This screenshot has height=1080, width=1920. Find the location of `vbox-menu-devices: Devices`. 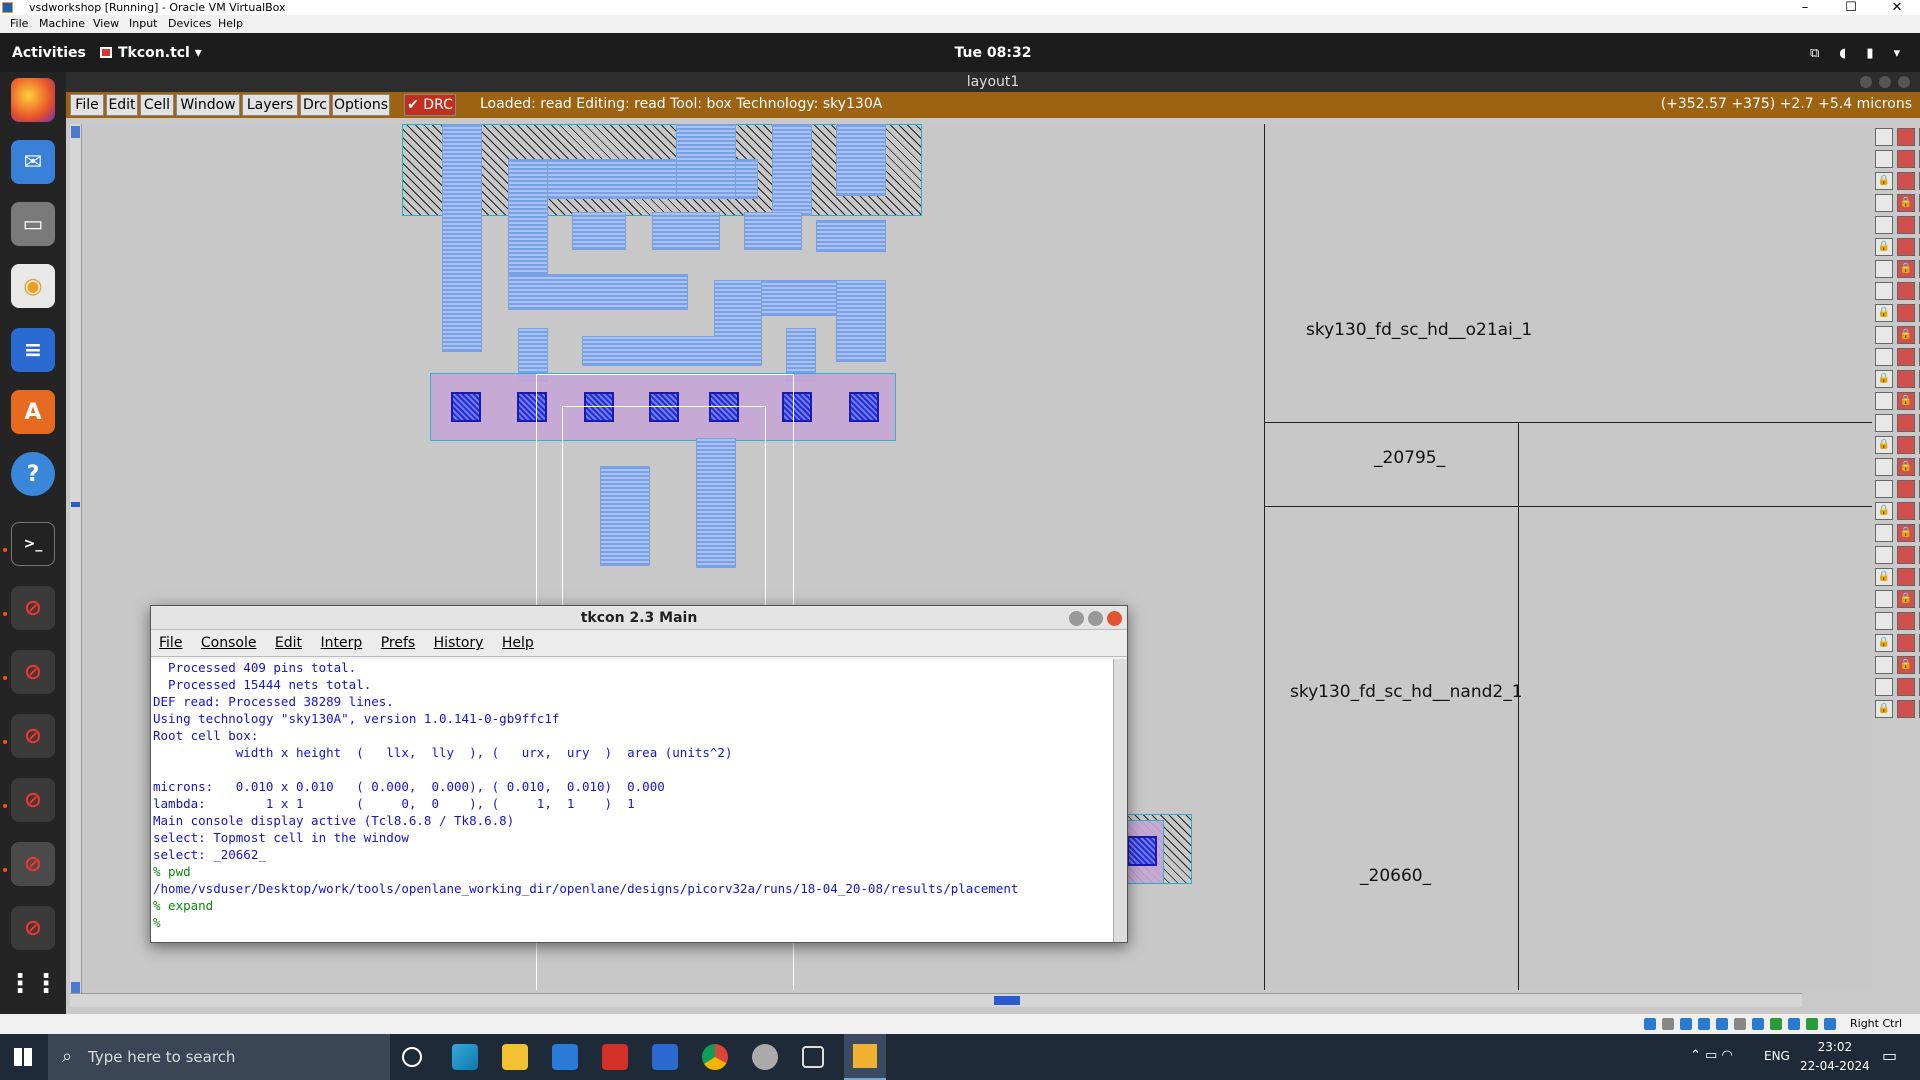

vbox-menu-devices: Devices is located at coordinates (189, 24).